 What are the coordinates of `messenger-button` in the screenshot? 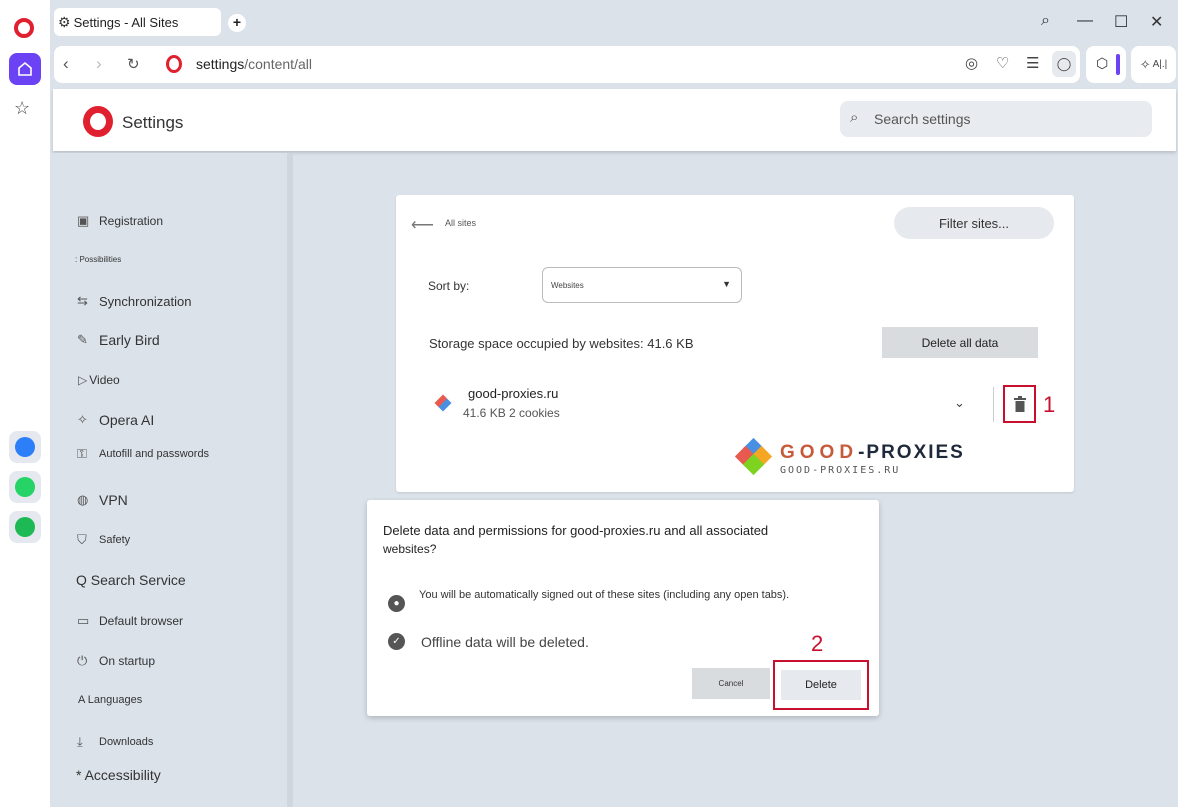 It's located at (25, 447).